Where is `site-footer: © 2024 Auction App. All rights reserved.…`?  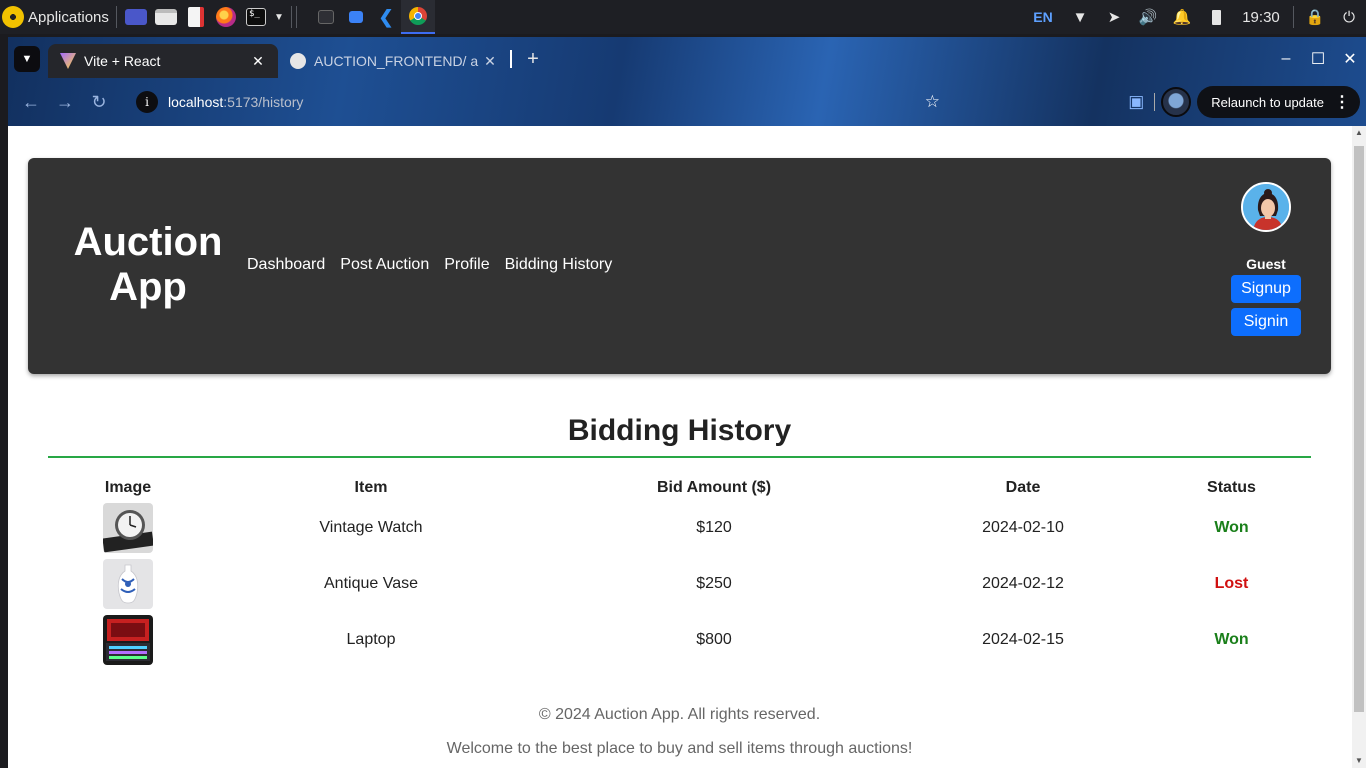
site-footer: © 2024 Auction App. All rights reserved.… is located at coordinates (679, 737).